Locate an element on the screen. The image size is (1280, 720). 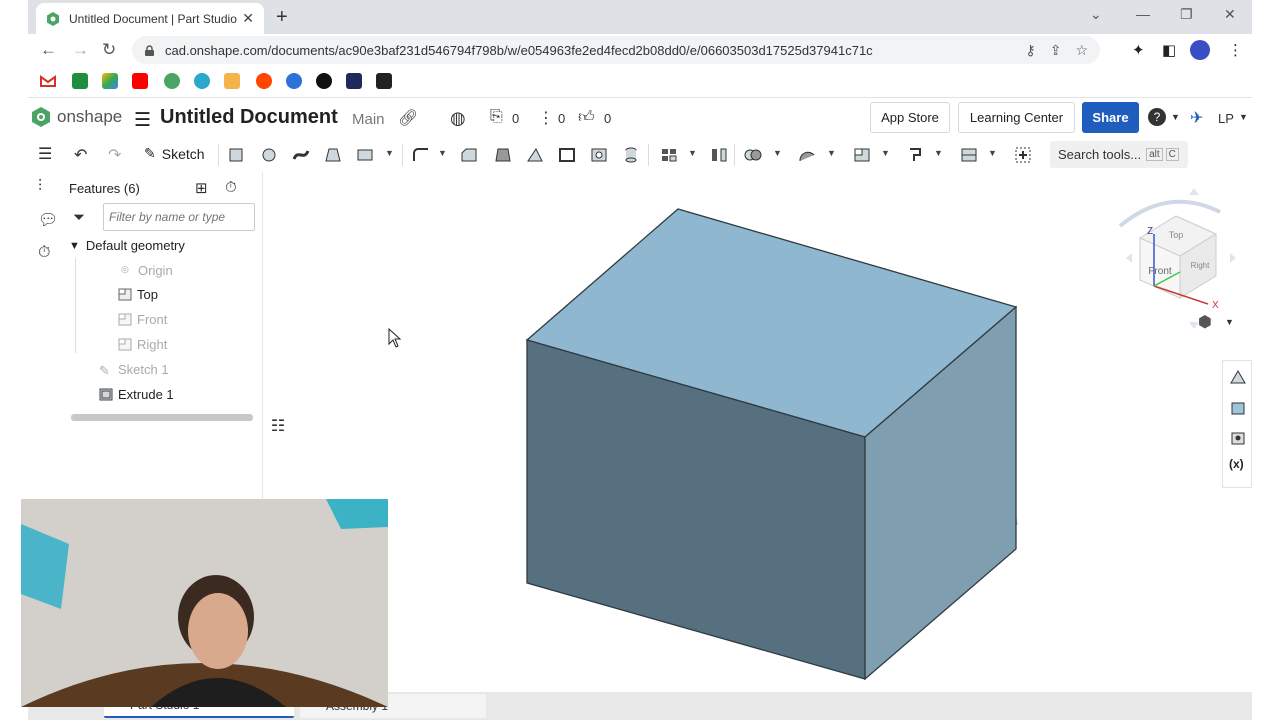
feature-item-extrude: Extrude 1 is located at coordinates (136, 394).